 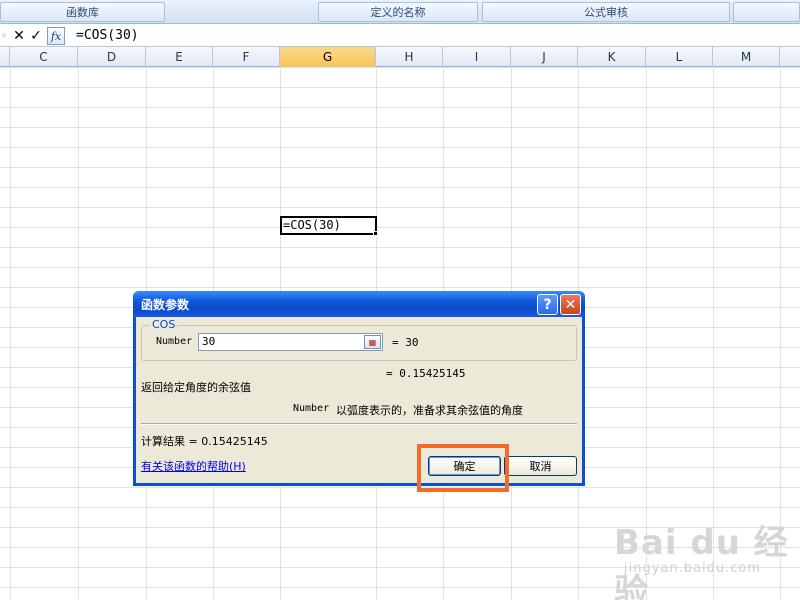 I want to click on param-number-result: = 30, so click(x=405, y=342).